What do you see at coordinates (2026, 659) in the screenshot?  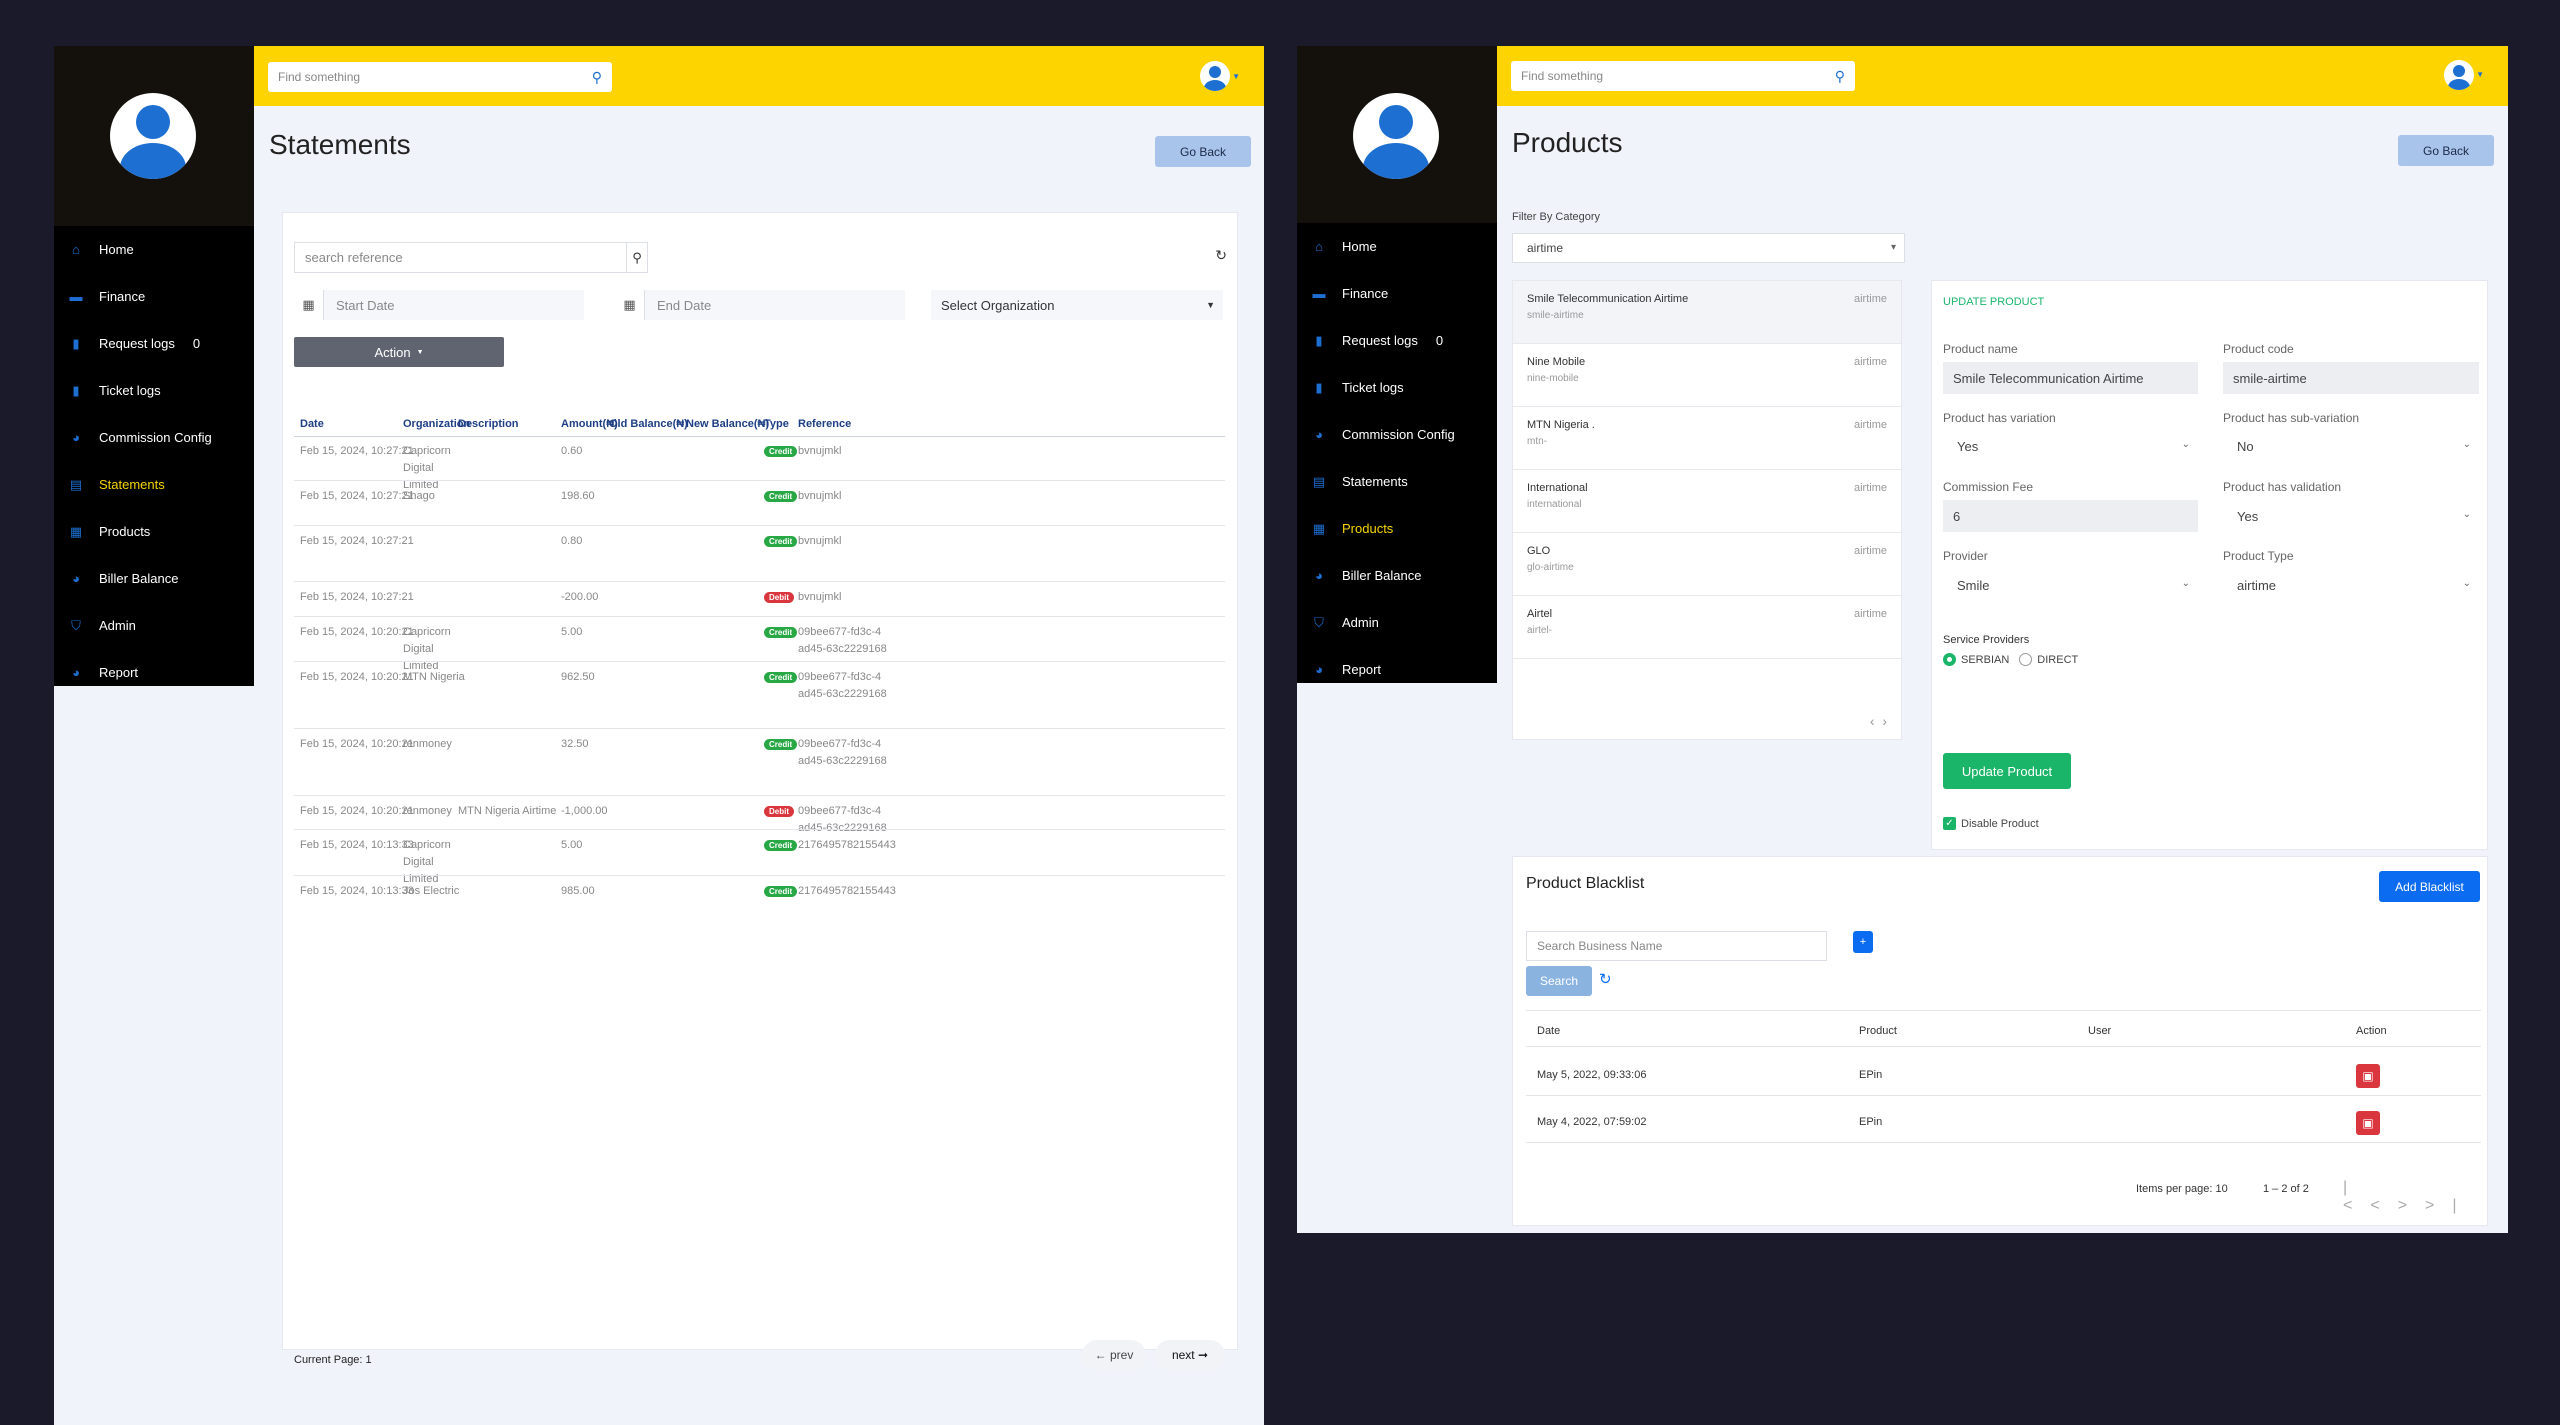 I see `radio-direct` at bounding box center [2026, 659].